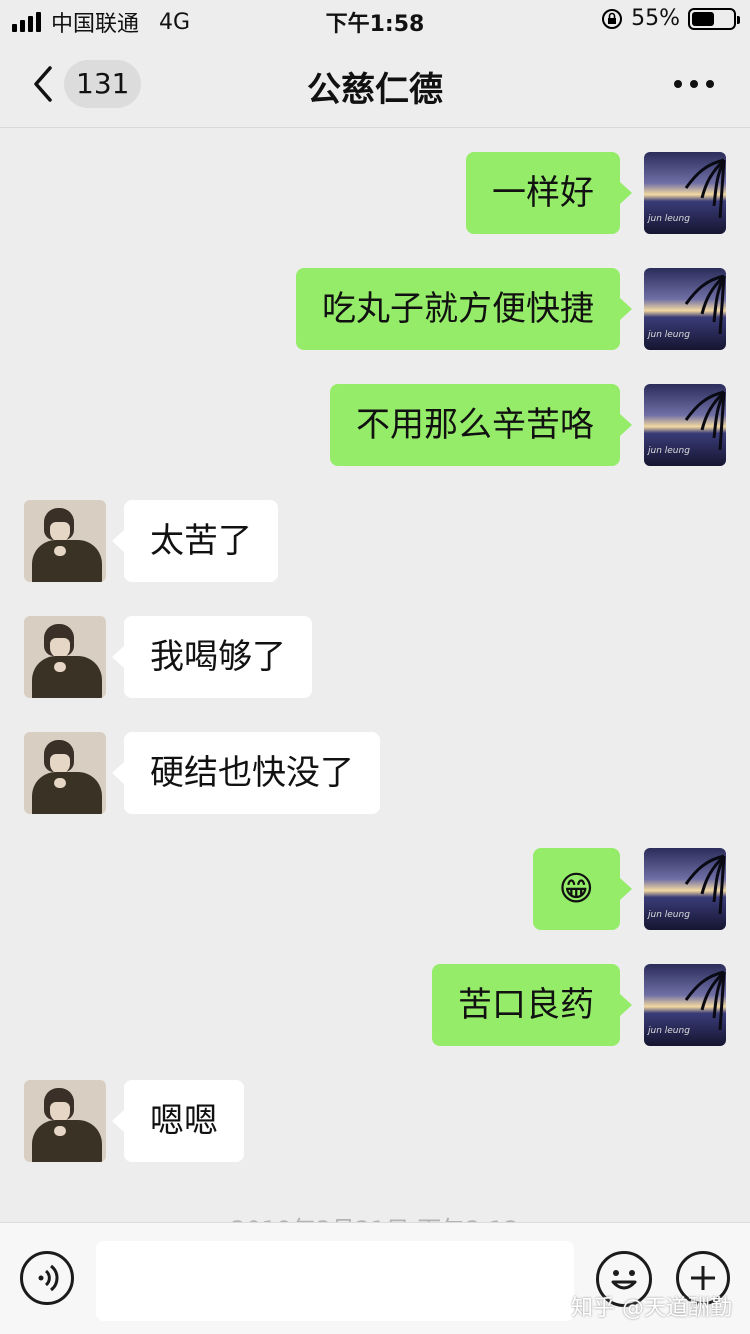 This screenshot has height=1334, width=750. I want to click on chat-header: 131 公慈仁德, so click(375, 84).